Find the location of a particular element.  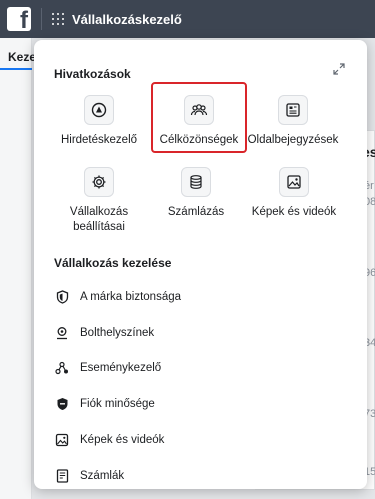

shortcut-label: Vállalkozás beállításai is located at coordinates (99, 219).